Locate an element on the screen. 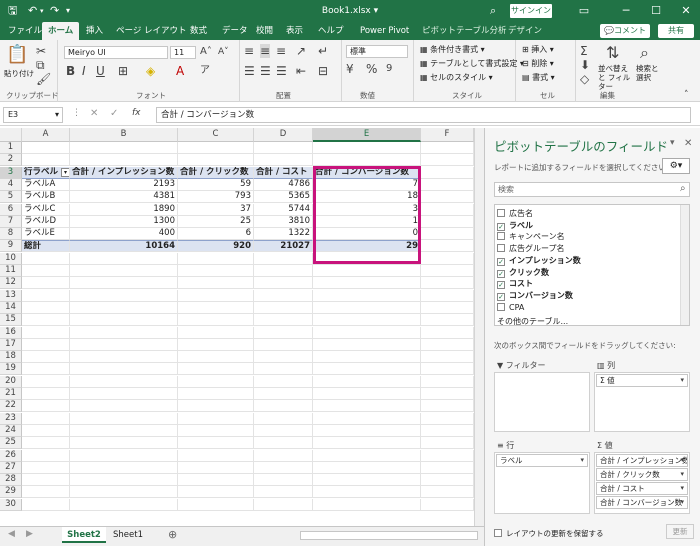 The height and width of the screenshot is (546, 700). row-header: 11 is located at coordinates (11, 271).